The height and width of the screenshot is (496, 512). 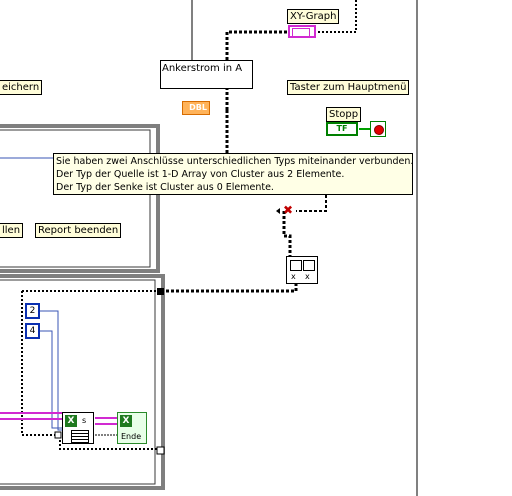 What do you see at coordinates (344, 114) in the screenshot?
I see `stopp-label: Stopp` at bounding box center [344, 114].